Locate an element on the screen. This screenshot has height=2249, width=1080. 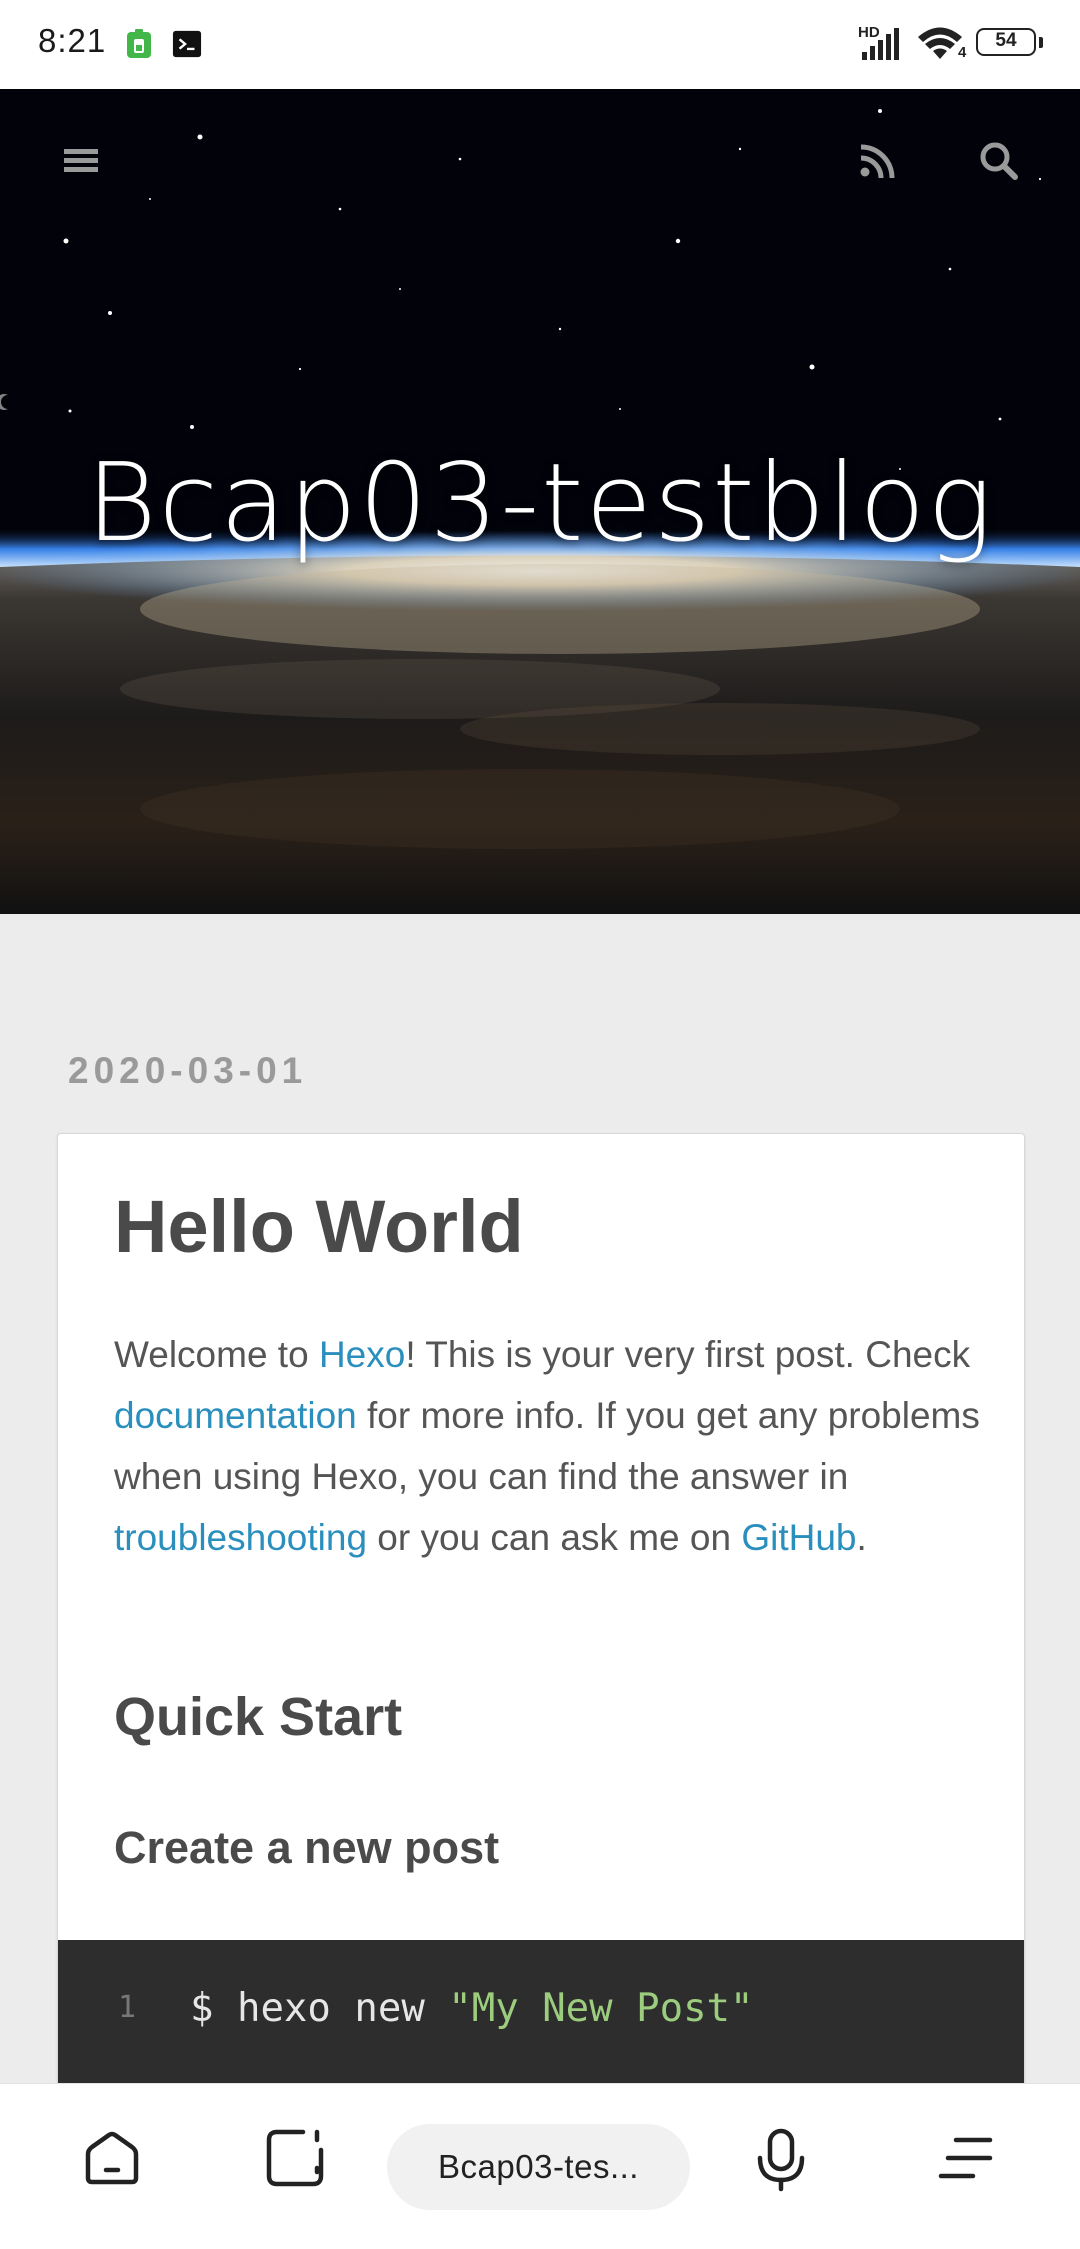
section-heading-quick-start: Quick Start is located at coordinates (258, 1717).